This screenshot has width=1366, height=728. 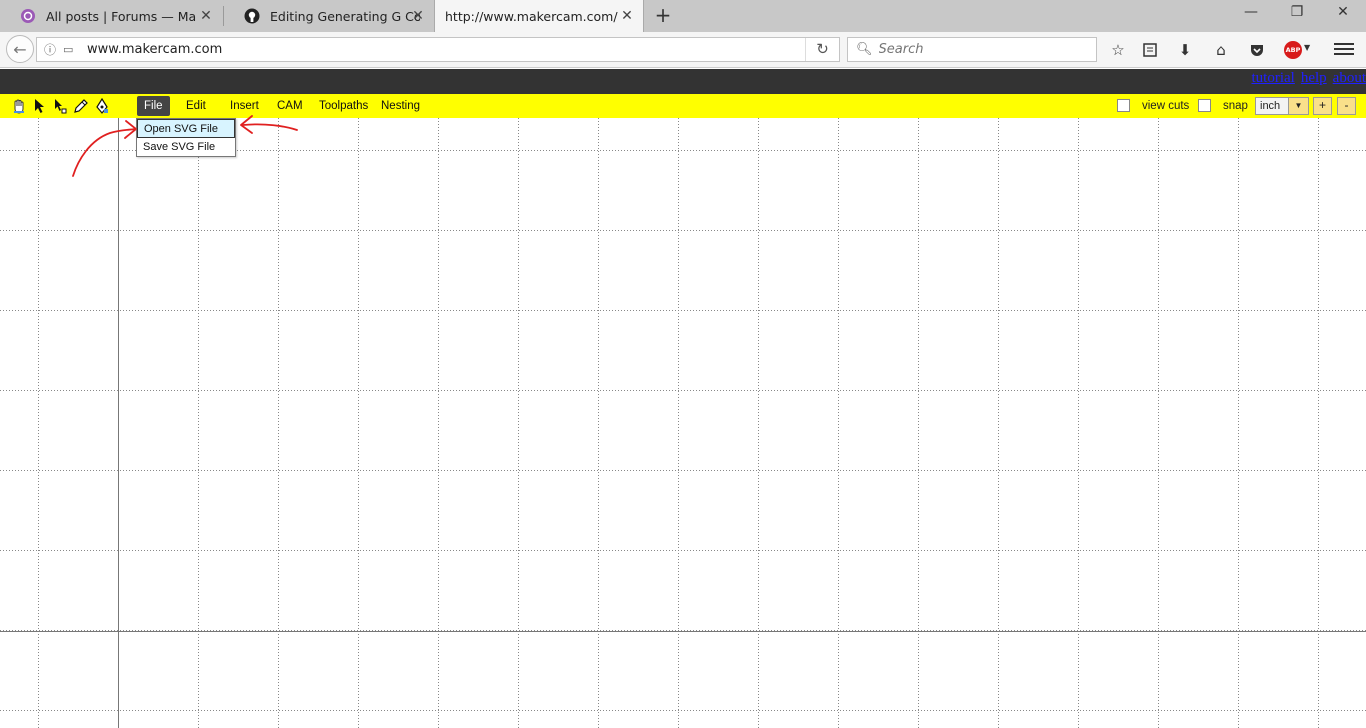 I want to click on view-cuts-toggle: view cuts, so click(x=1153, y=105).